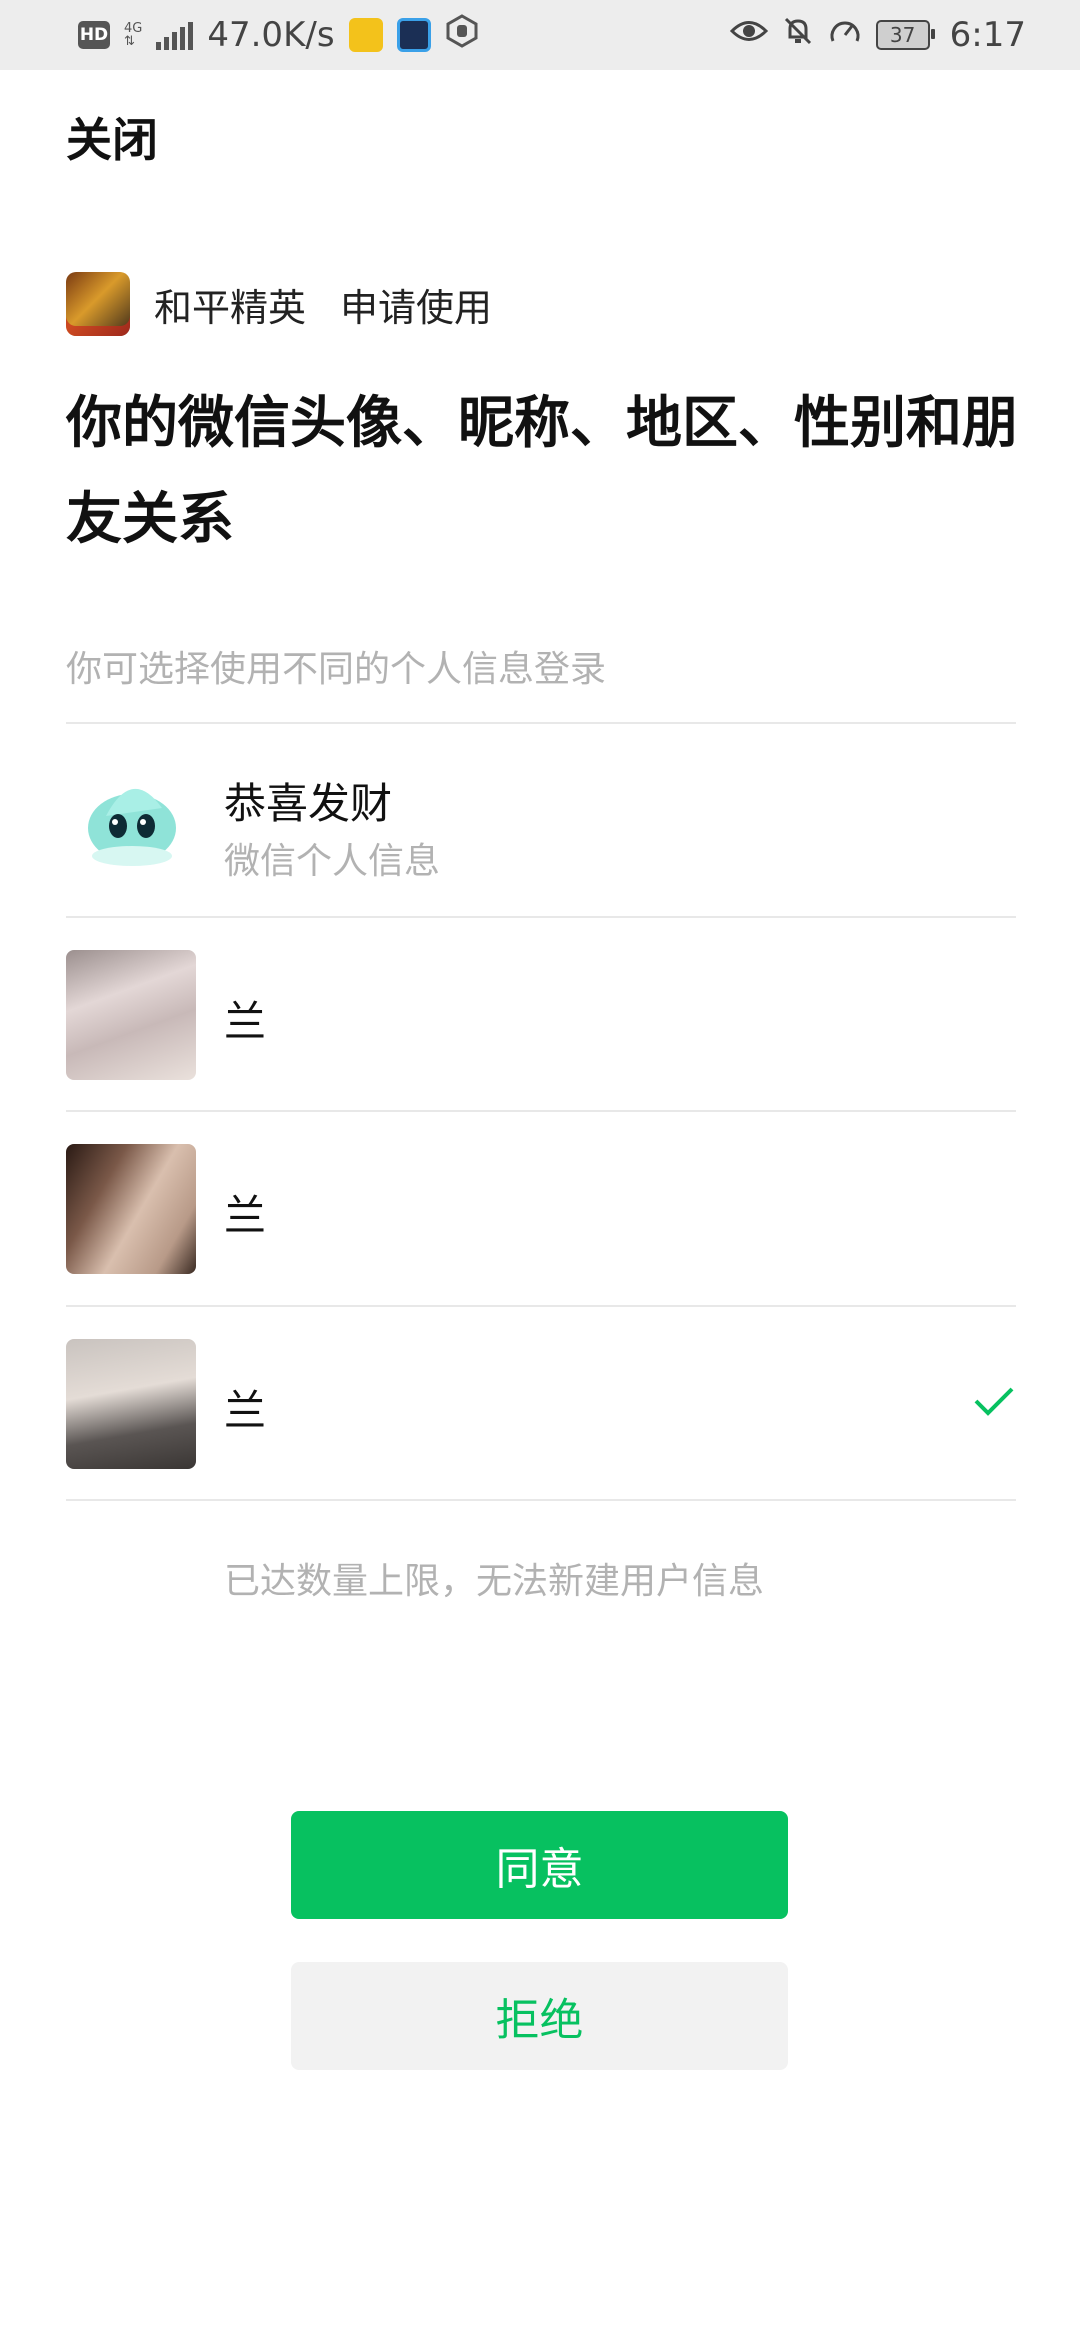 This screenshot has width=1080, height=2340. What do you see at coordinates (541, 819) in the screenshot?
I see `profile-option-wechat: 恭喜发财 微信个人信息` at bounding box center [541, 819].